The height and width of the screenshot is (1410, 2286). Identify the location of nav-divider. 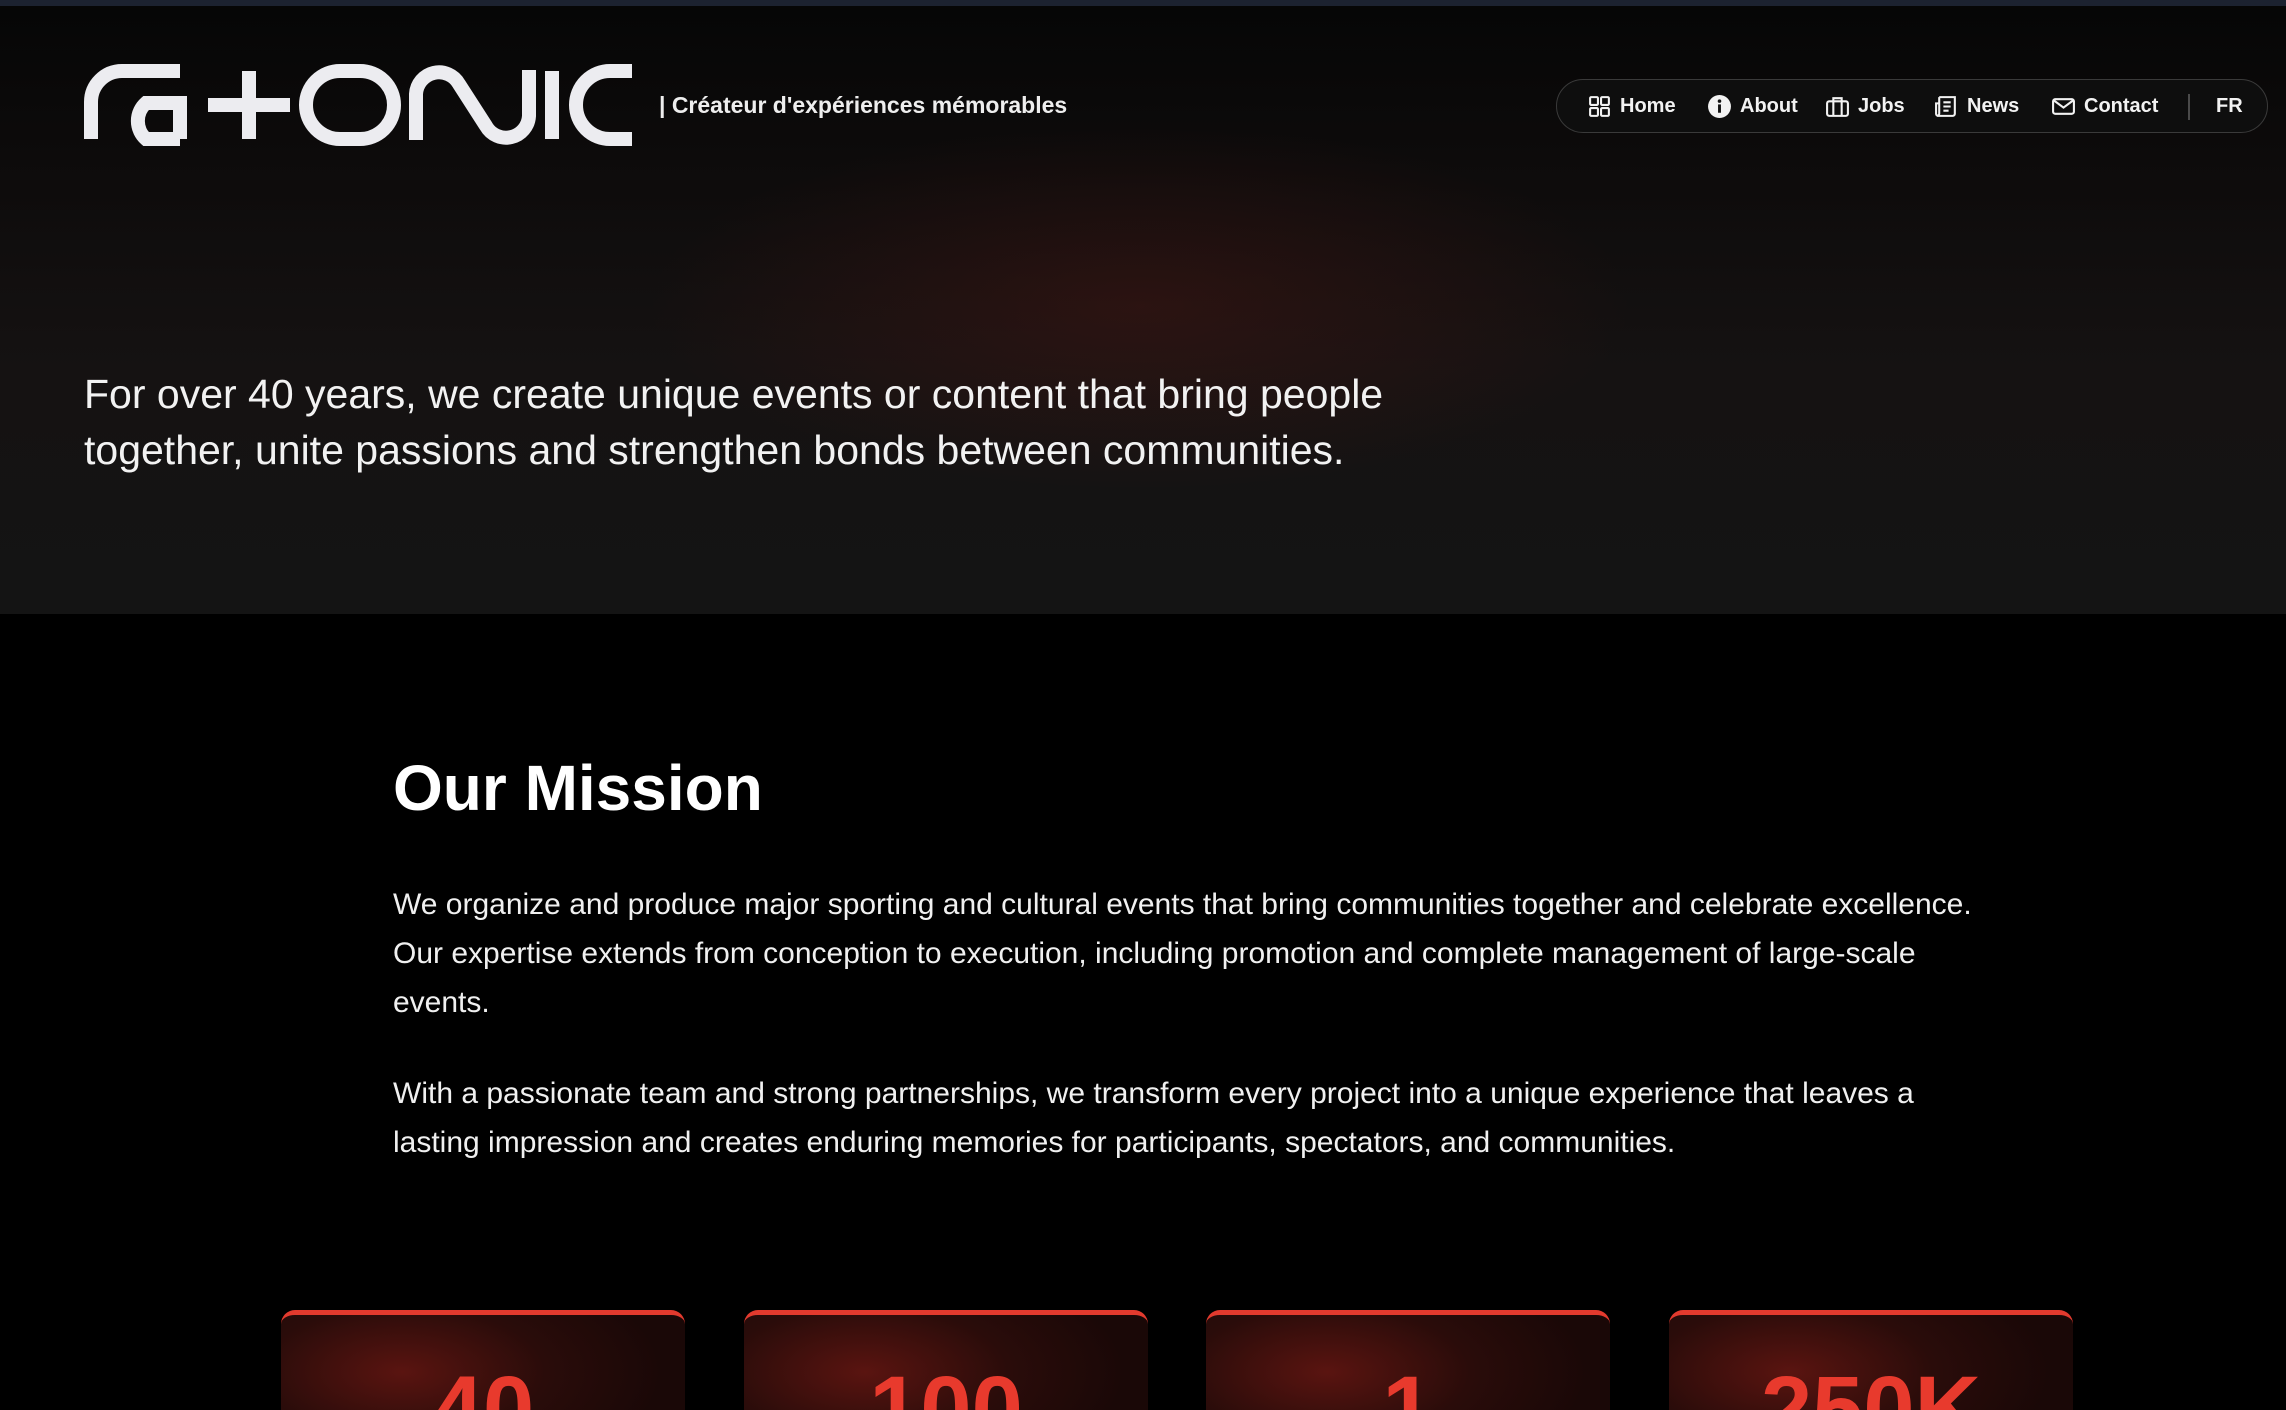
(2189, 107).